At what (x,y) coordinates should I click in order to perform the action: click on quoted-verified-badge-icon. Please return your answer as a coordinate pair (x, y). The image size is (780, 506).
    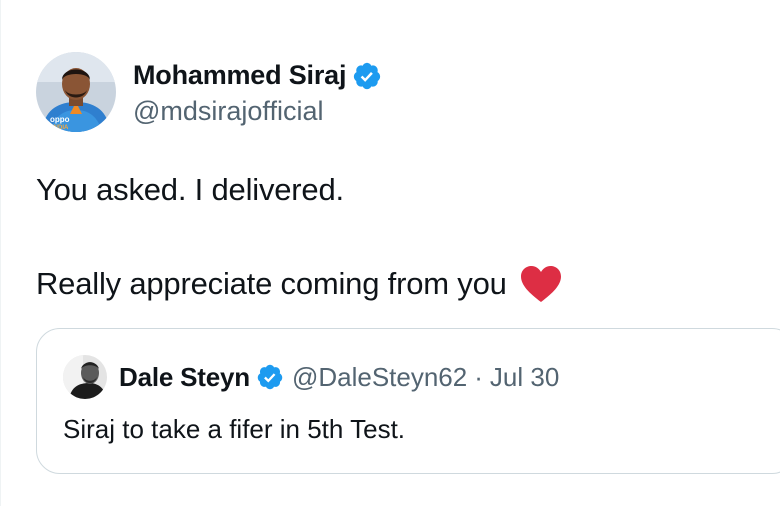
    Looking at the image, I should click on (270, 377).